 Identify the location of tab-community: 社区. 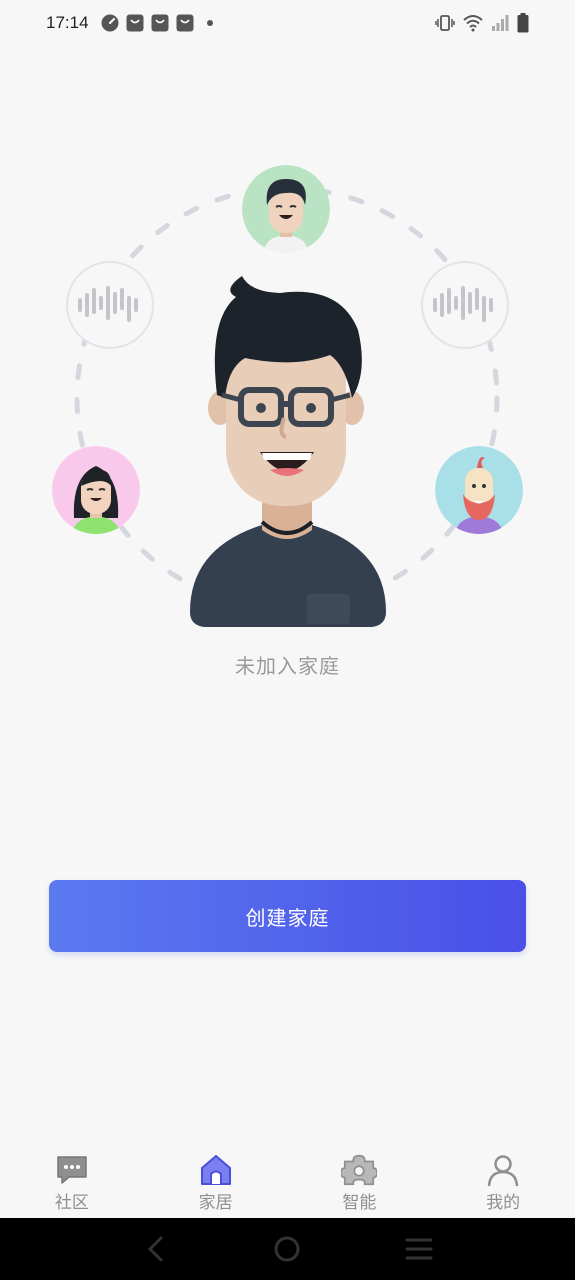
(72, 1182).